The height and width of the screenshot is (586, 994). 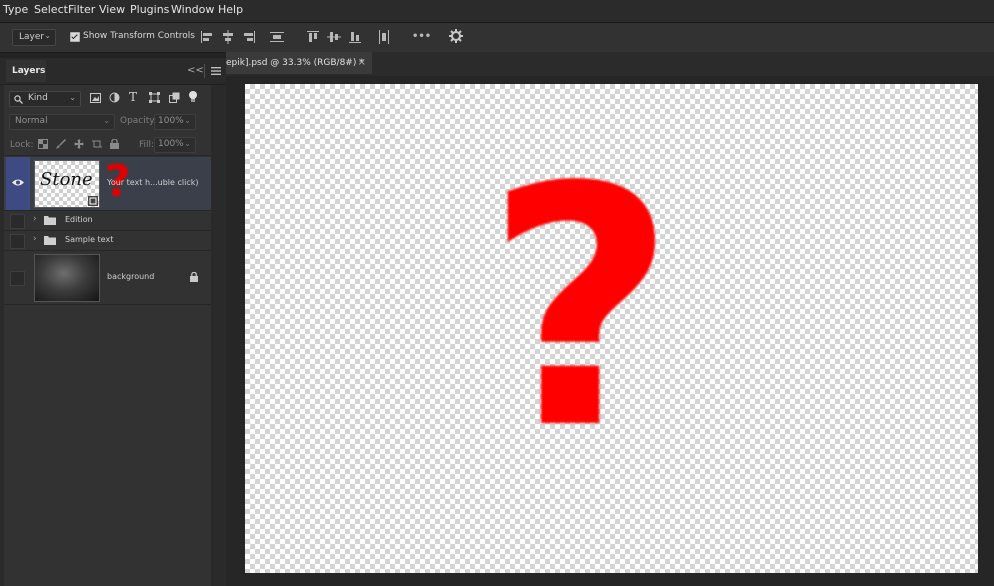 What do you see at coordinates (204, 71) in the screenshot?
I see `panel-divider` at bounding box center [204, 71].